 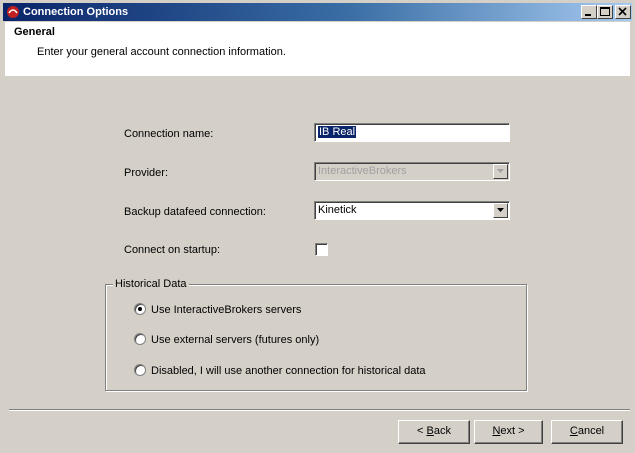 I want to click on back-button-suffix: ack, so click(x=442, y=431).